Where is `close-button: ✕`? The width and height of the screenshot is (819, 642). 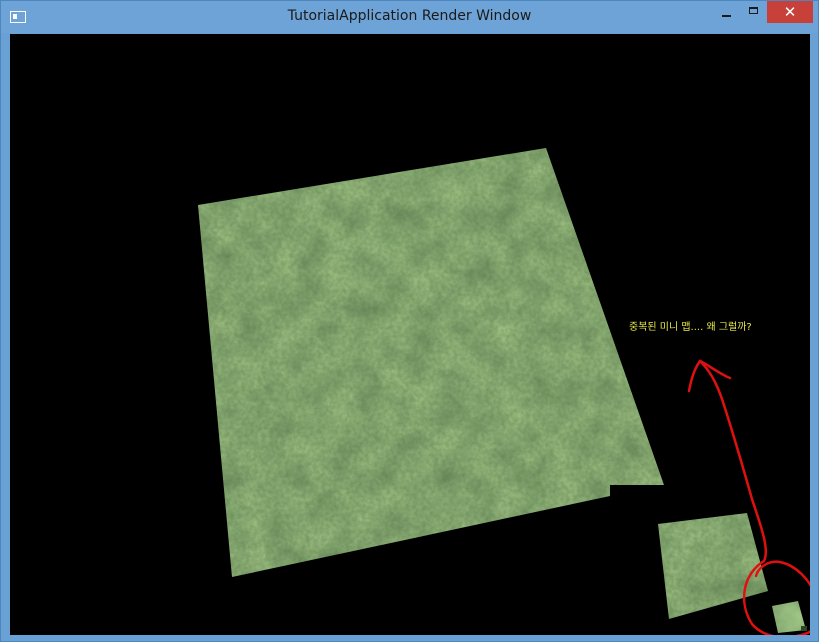
close-button: ✕ is located at coordinates (790, 12).